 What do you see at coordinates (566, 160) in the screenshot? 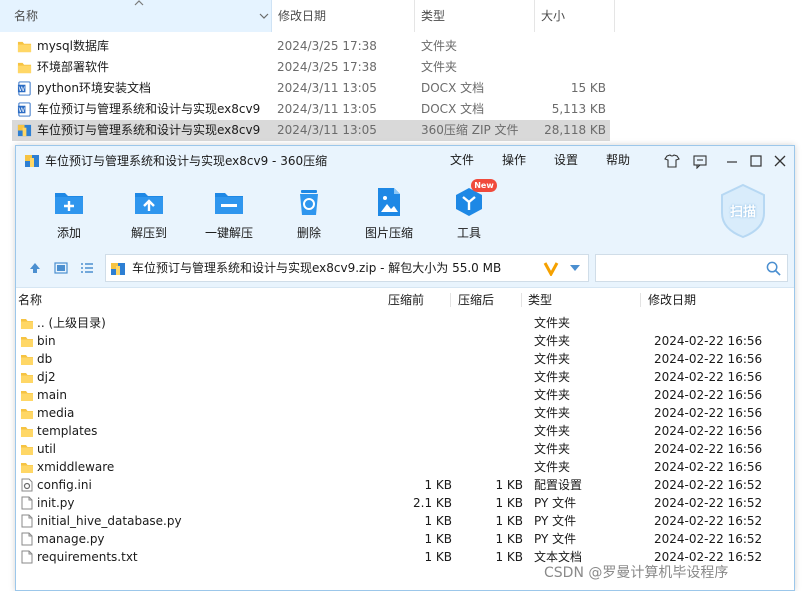
I see `menu-settings: 设置` at bounding box center [566, 160].